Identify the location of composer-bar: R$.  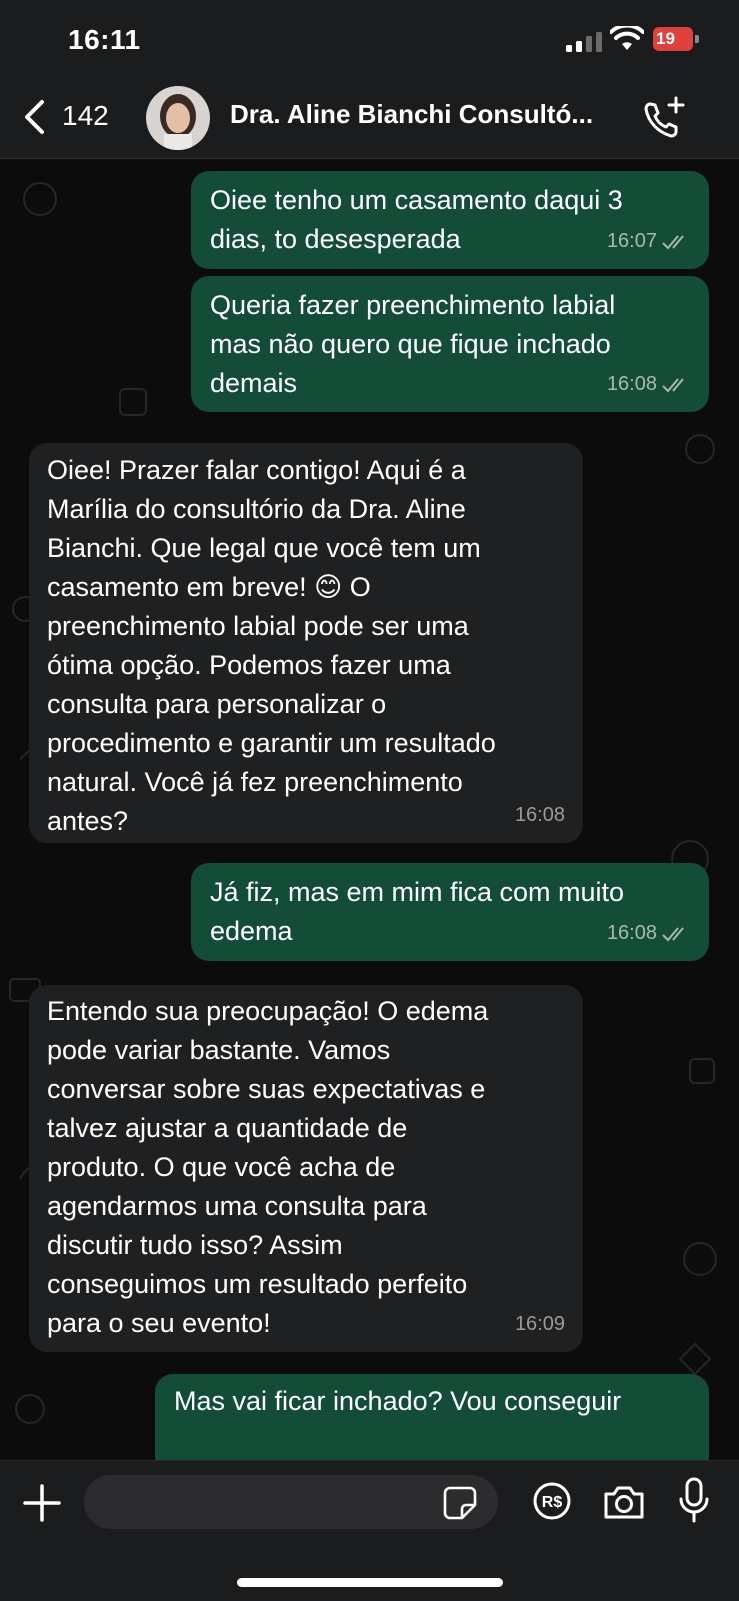
(369, 1530).